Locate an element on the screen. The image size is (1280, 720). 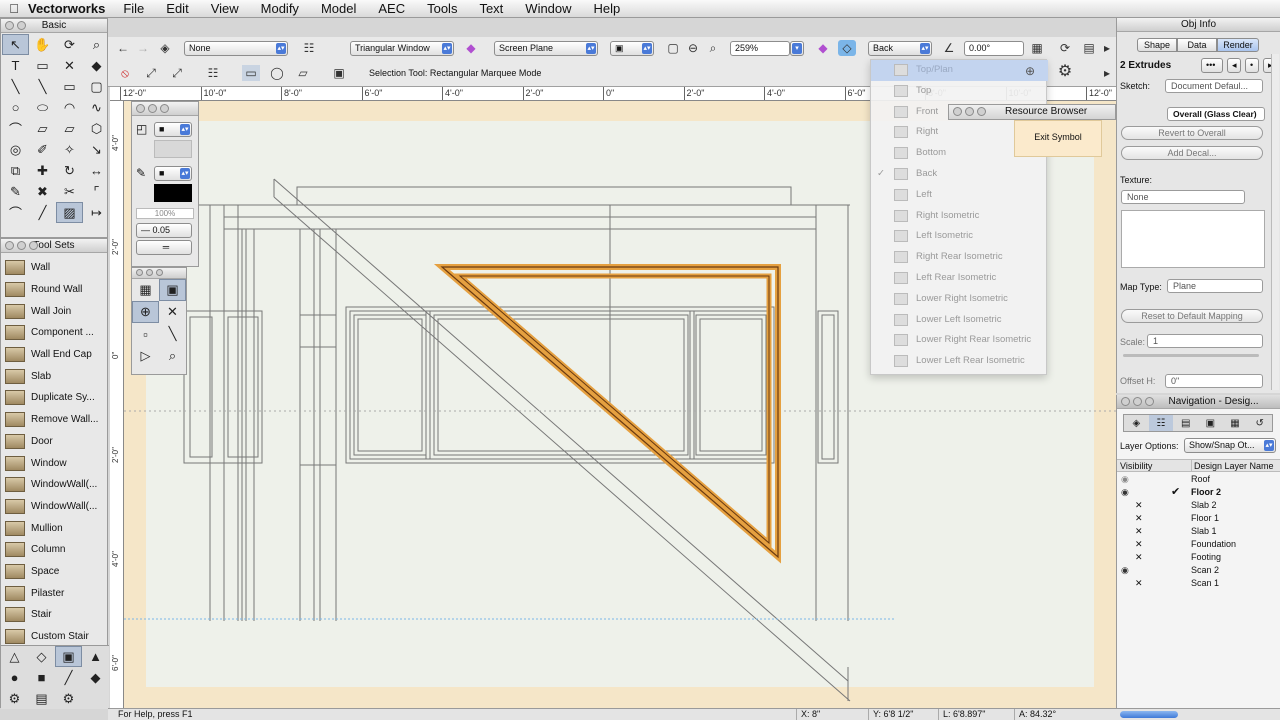
visualization-toolset-icon: ▲ is located at coordinates (95, 656).